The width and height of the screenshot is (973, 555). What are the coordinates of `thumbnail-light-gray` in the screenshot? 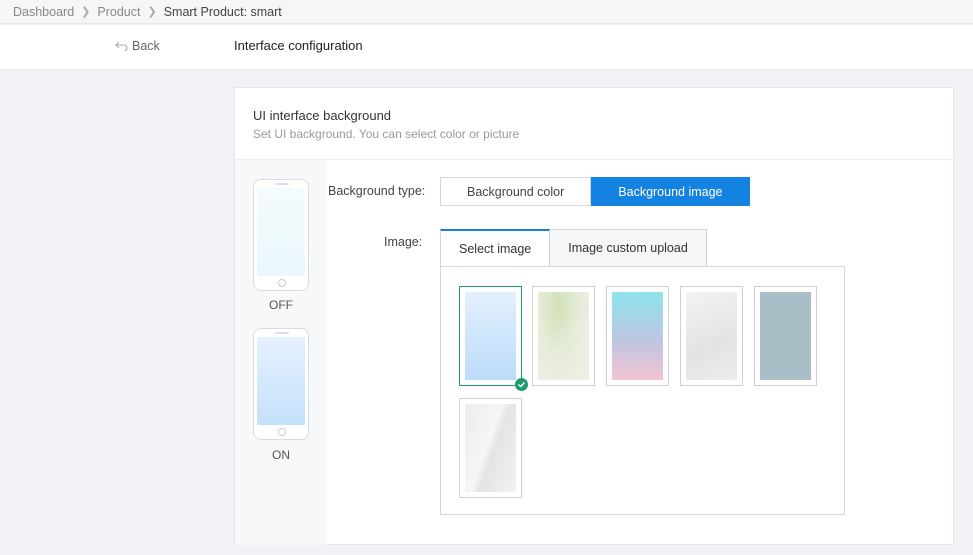 It's located at (711, 336).